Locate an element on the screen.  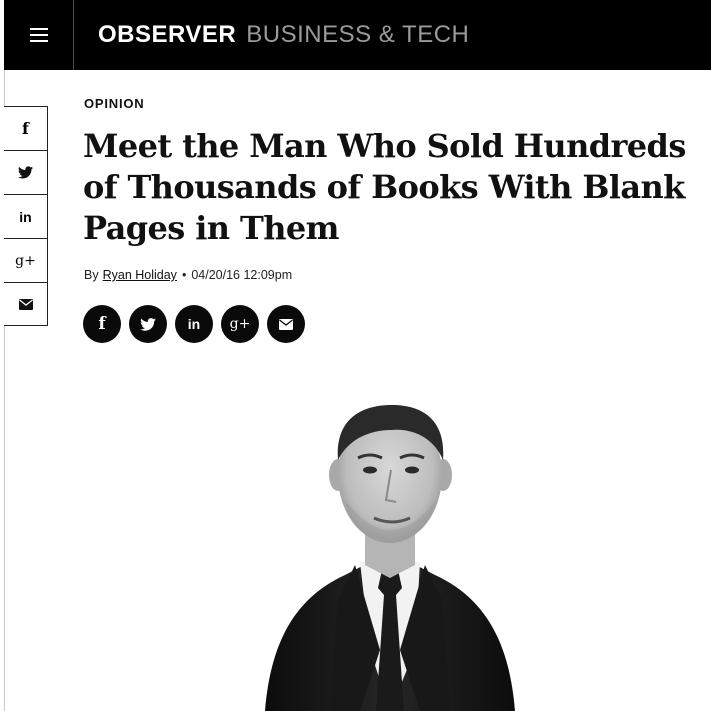
share-sidebar: f in g+ is located at coordinates (26, 216).